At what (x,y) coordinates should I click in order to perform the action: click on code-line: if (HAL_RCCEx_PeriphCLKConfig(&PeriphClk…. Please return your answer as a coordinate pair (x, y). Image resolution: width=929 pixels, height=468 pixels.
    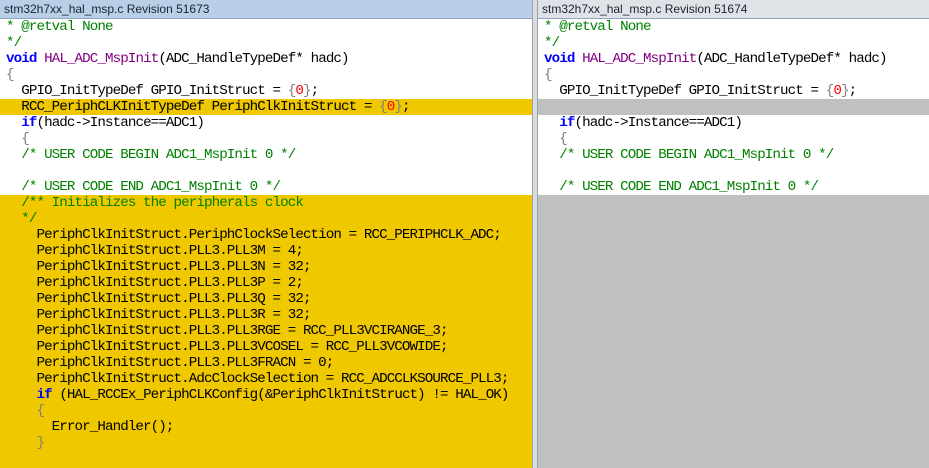
    Looking at the image, I should click on (266, 395).